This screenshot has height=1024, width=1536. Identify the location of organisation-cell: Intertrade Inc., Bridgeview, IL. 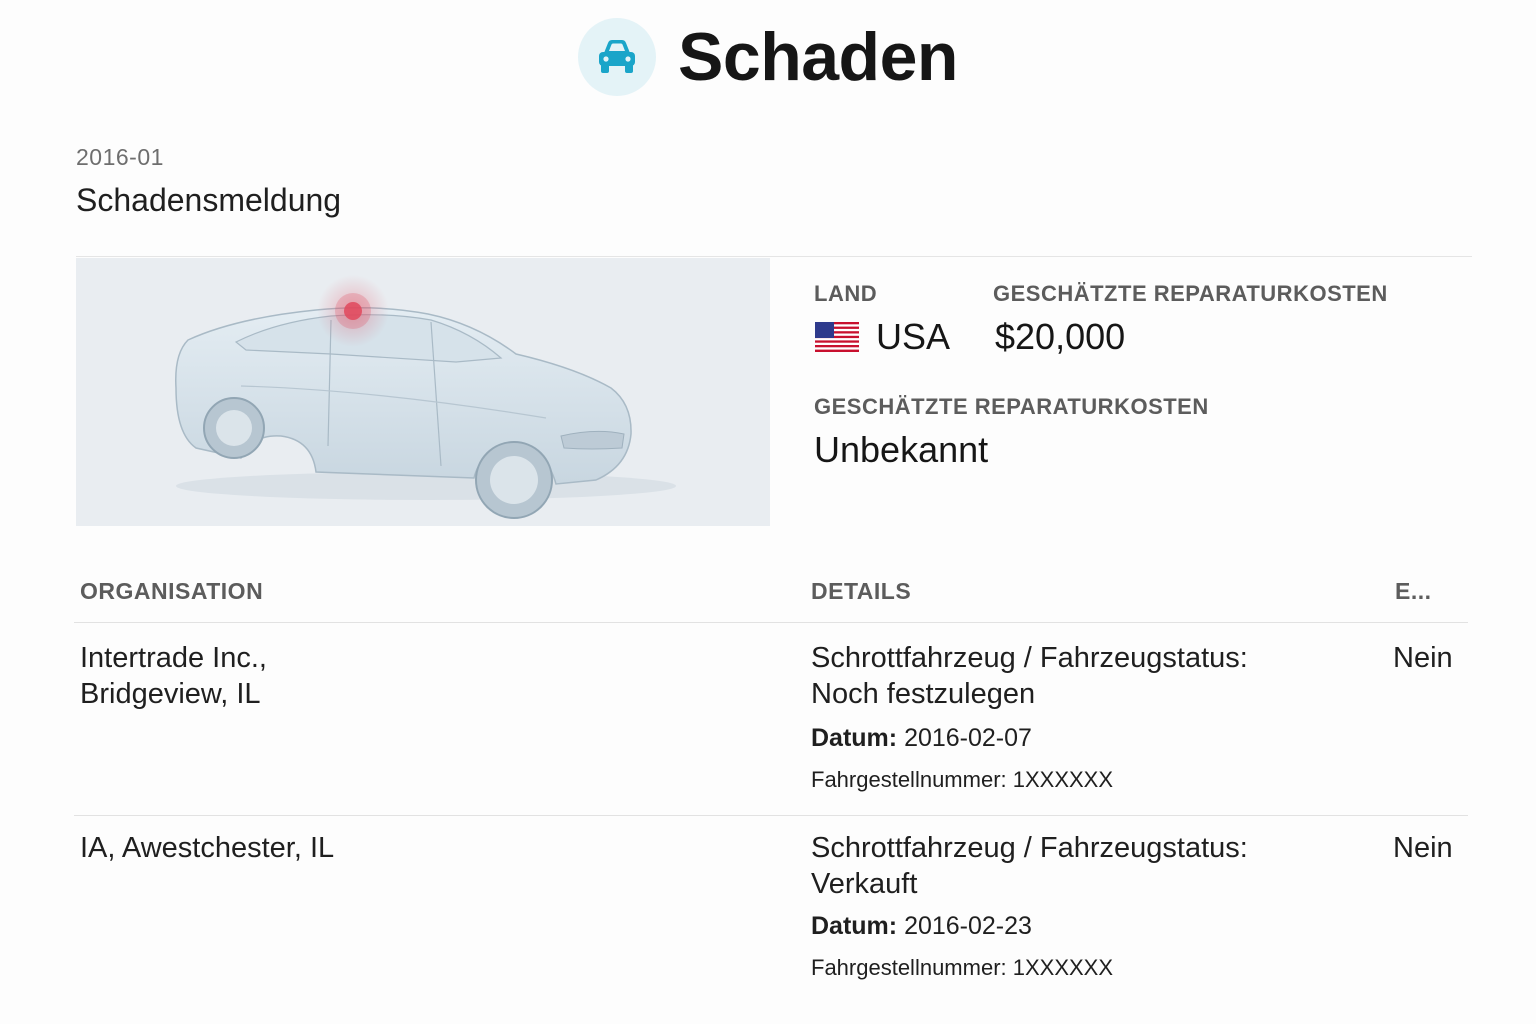
(380, 676).